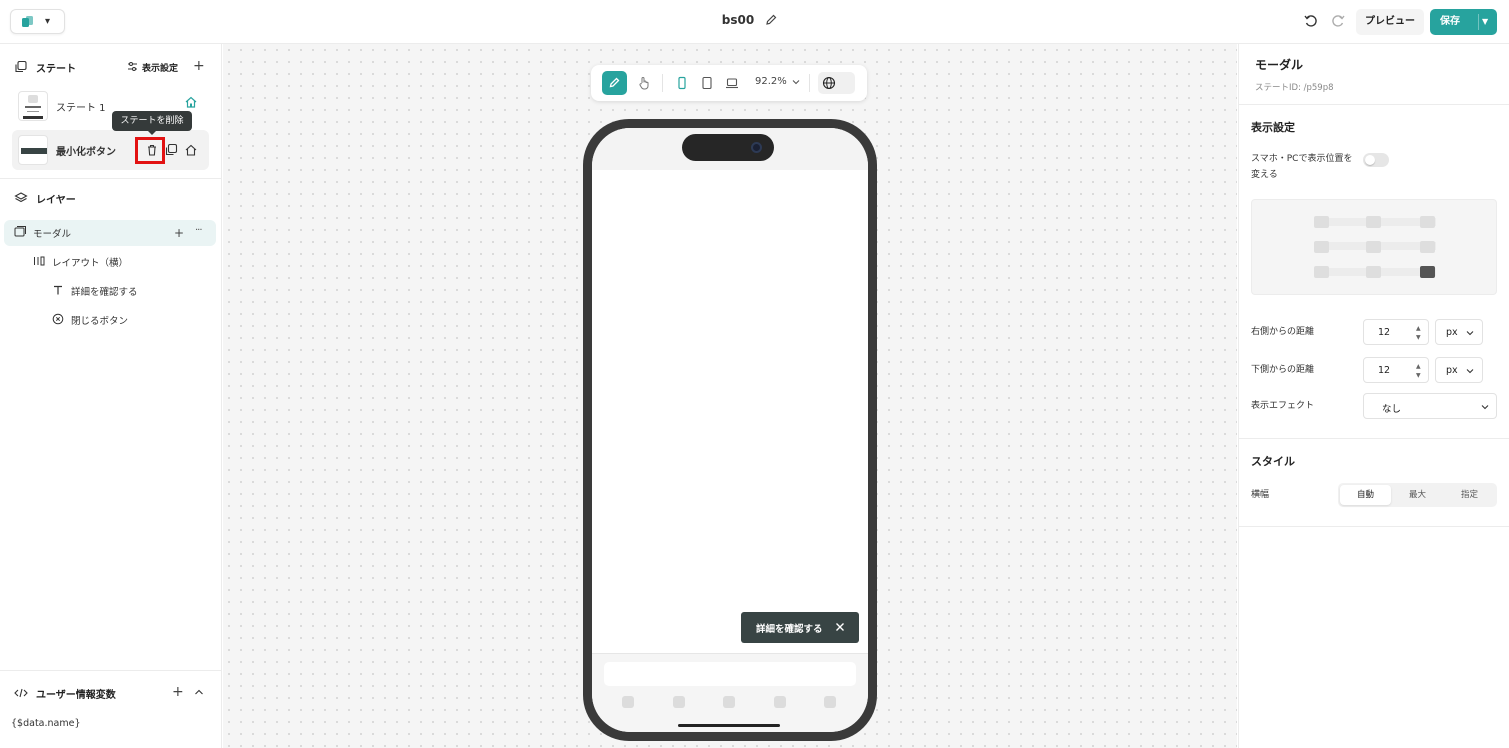 This screenshot has width=1509, height=748. I want to click on variables-title: ユーザー情報変数, so click(76, 695).